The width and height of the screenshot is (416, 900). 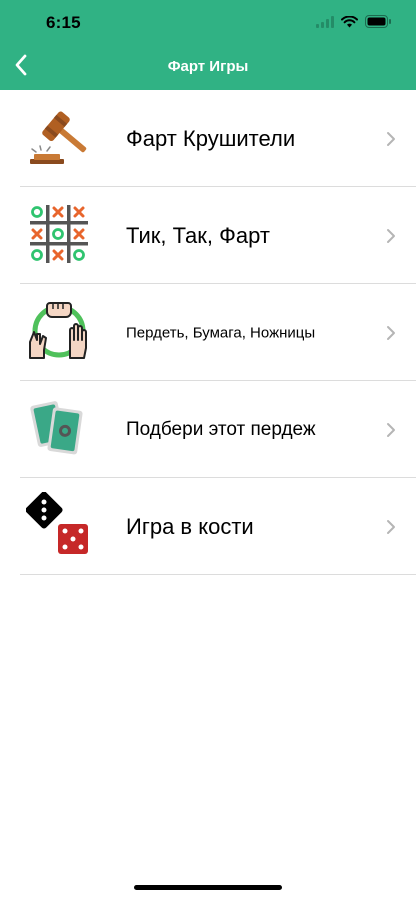 I want to click on rock-paper-scissors-icon, so click(x=59, y=331).